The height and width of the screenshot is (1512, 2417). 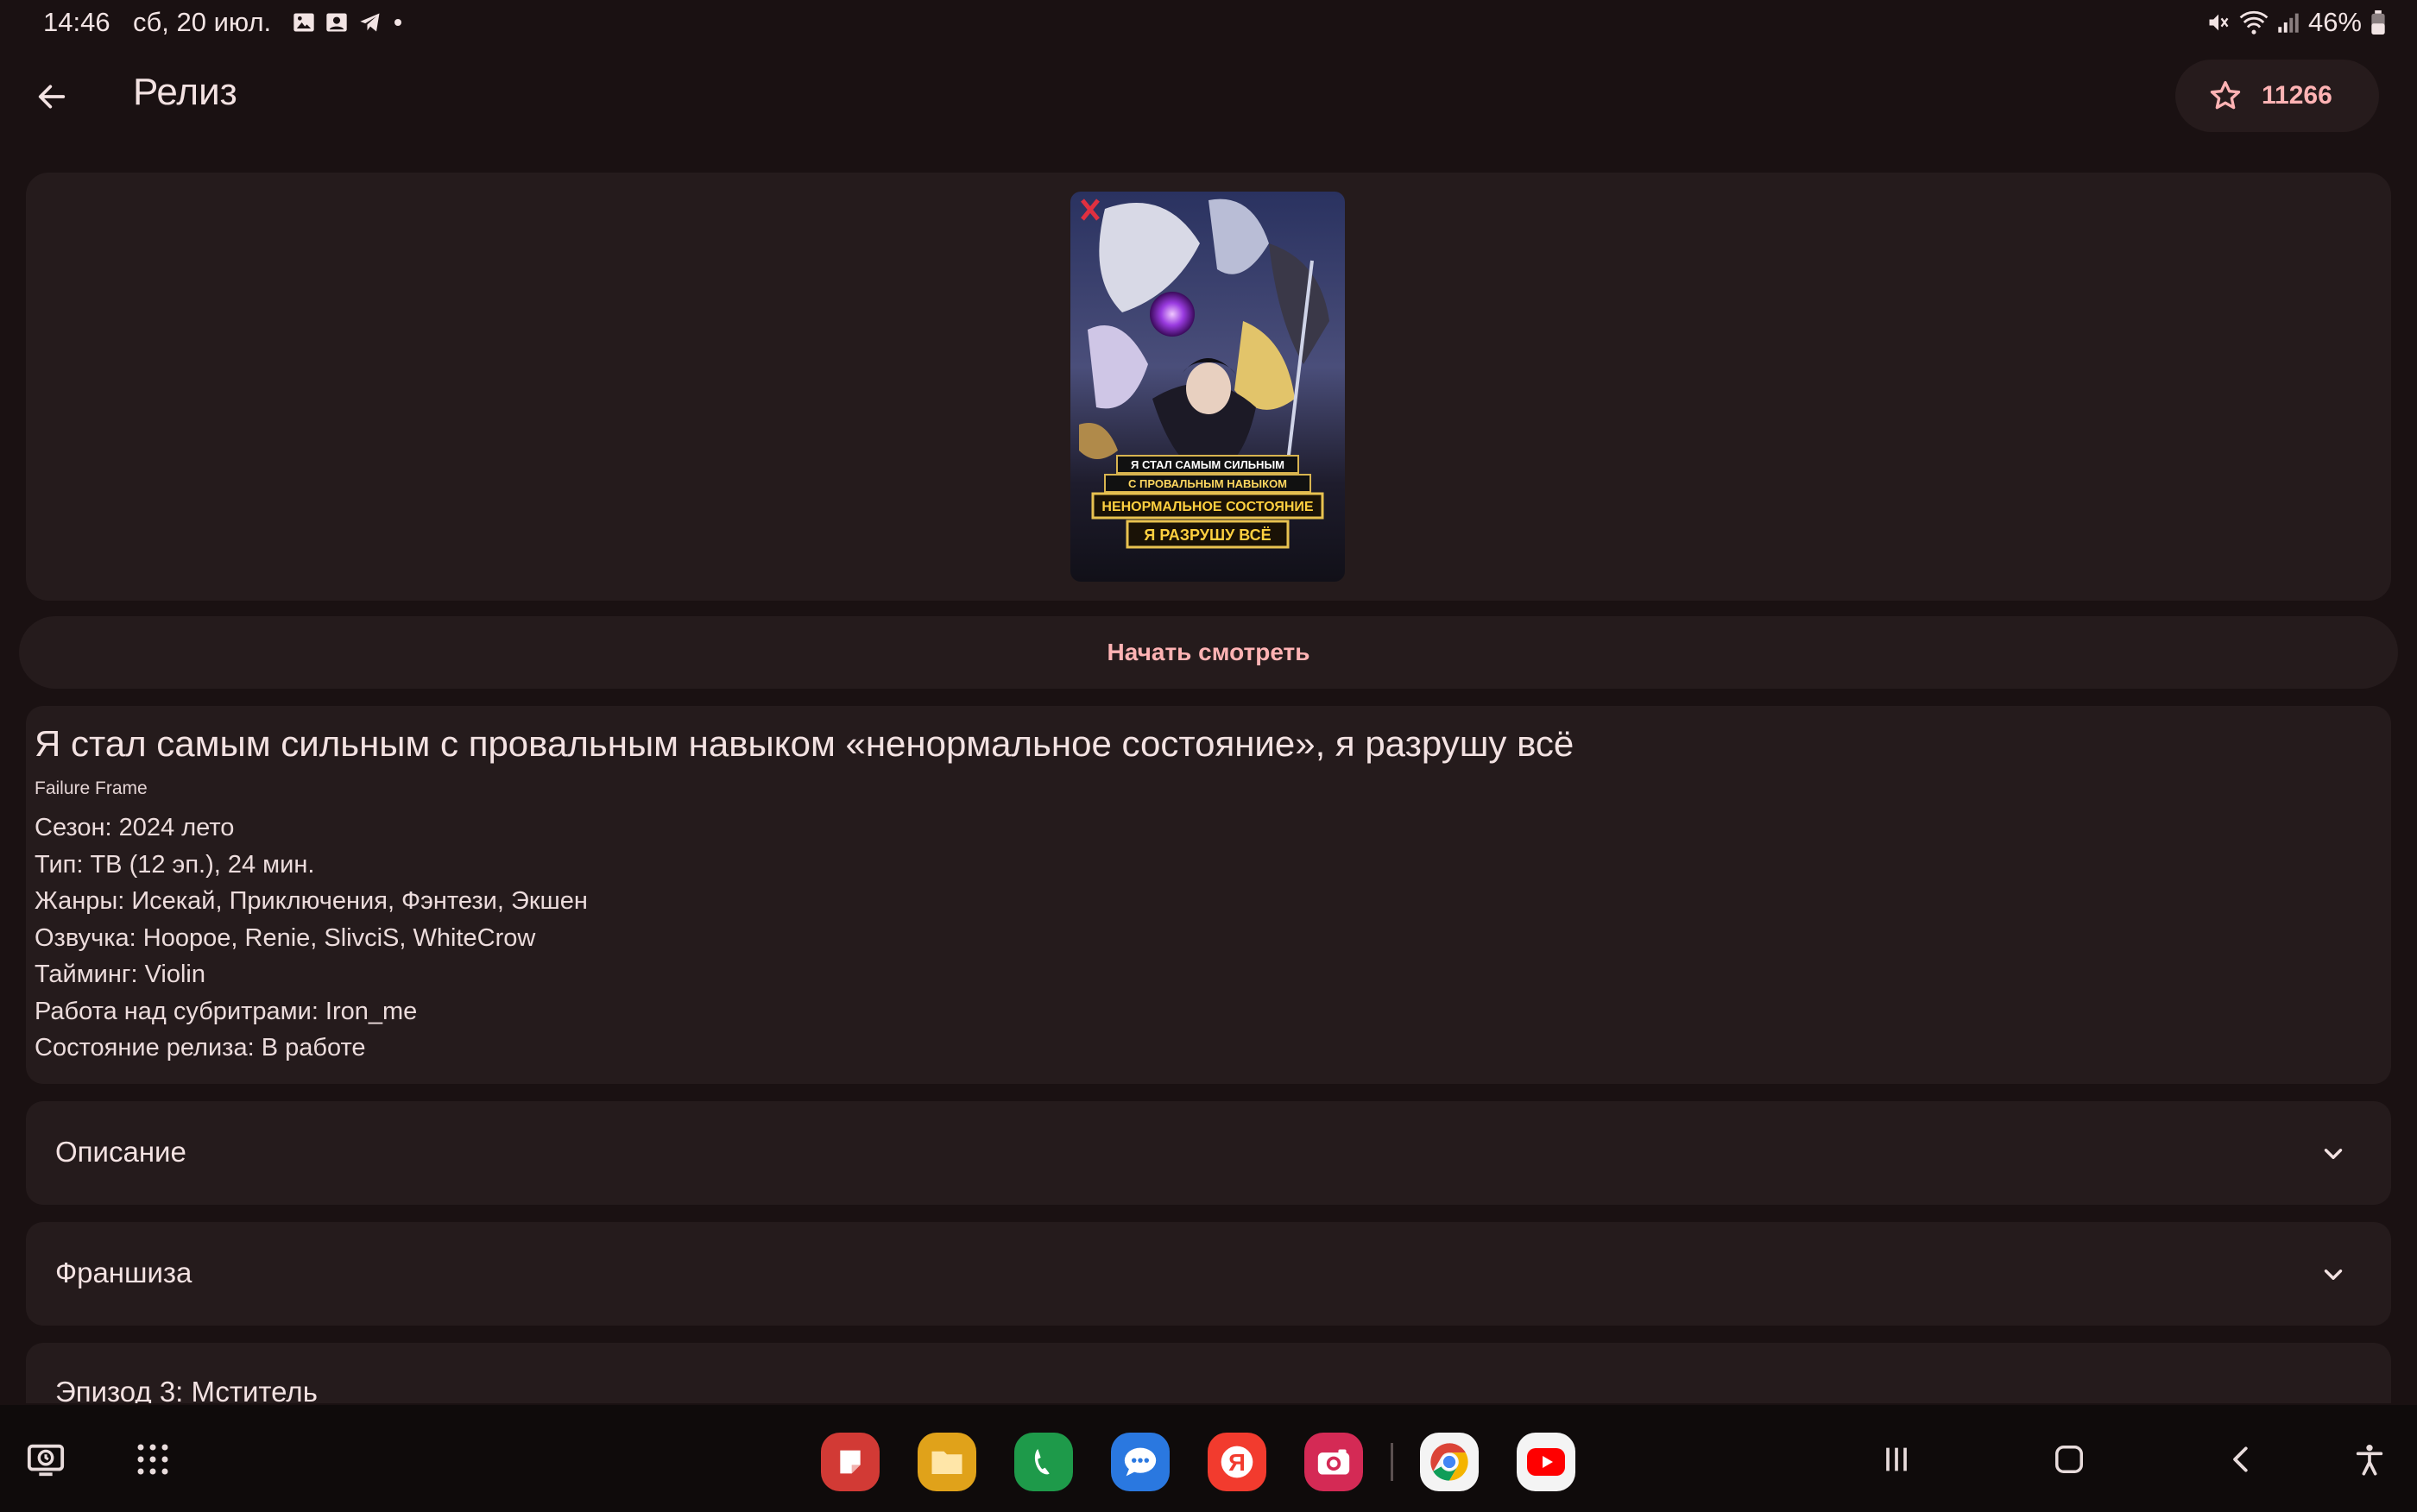 What do you see at coordinates (1207, 465) in the screenshot?
I see `poster-line-1: Я СТАЛ САМЫМ СИЛЬНЫМ` at bounding box center [1207, 465].